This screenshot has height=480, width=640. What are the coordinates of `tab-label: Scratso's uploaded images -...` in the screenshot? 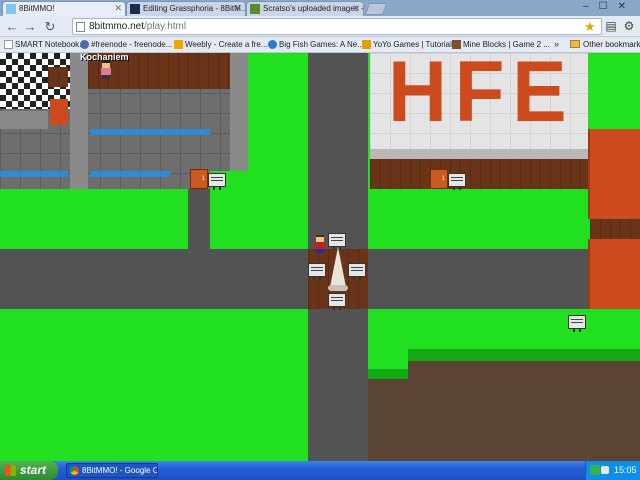 It's located at (313, 8).